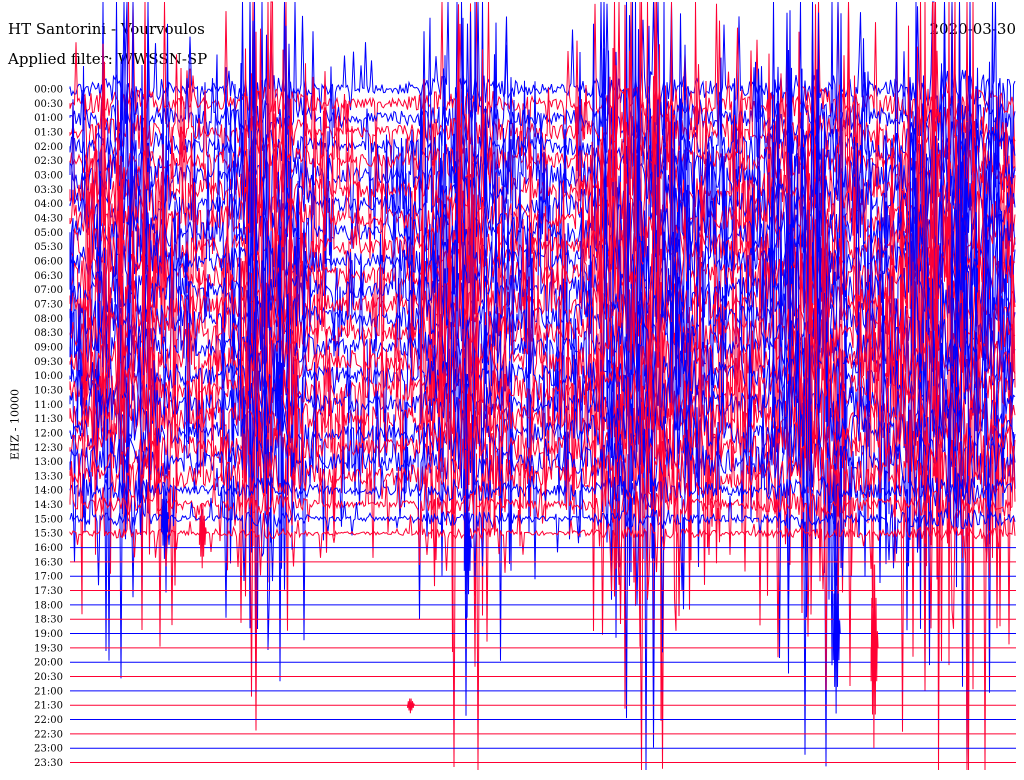  What do you see at coordinates (48, 233) in the screenshot?
I see `row-tick-label: 05:00` at bounding box center [48, 233].